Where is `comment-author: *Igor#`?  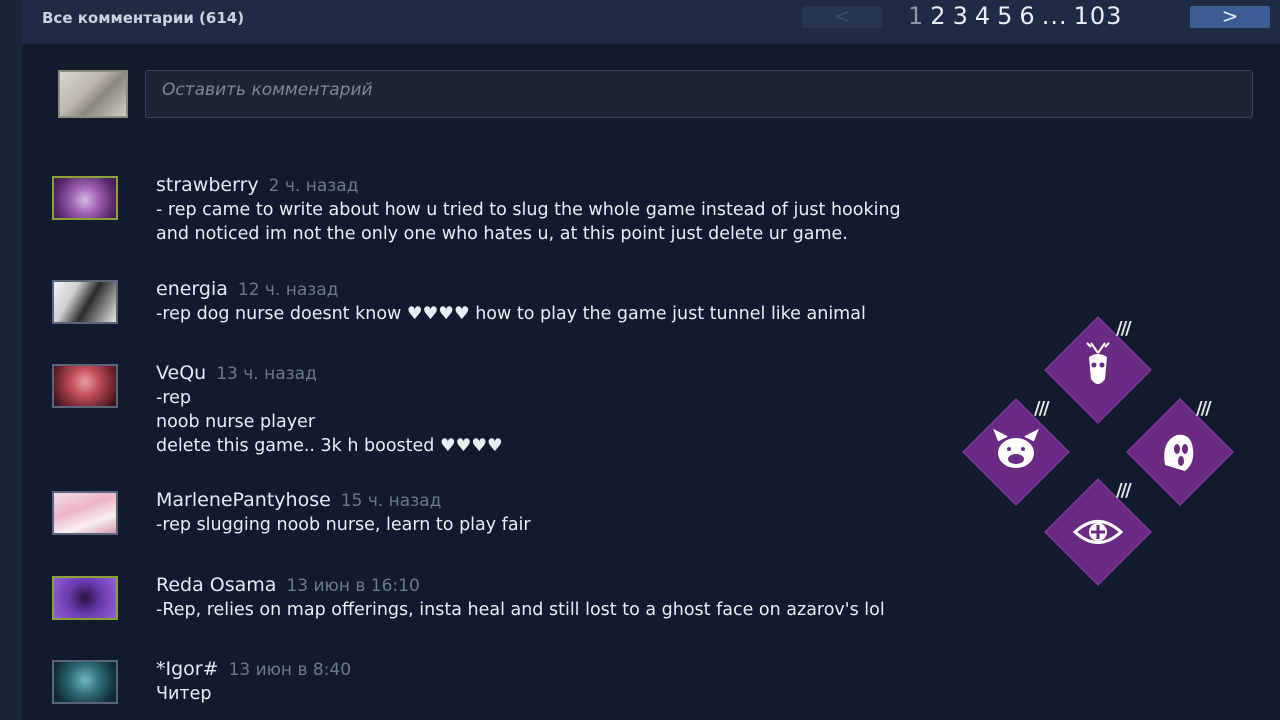 comment-author: *Igor# is located at coordinates (187, 669).